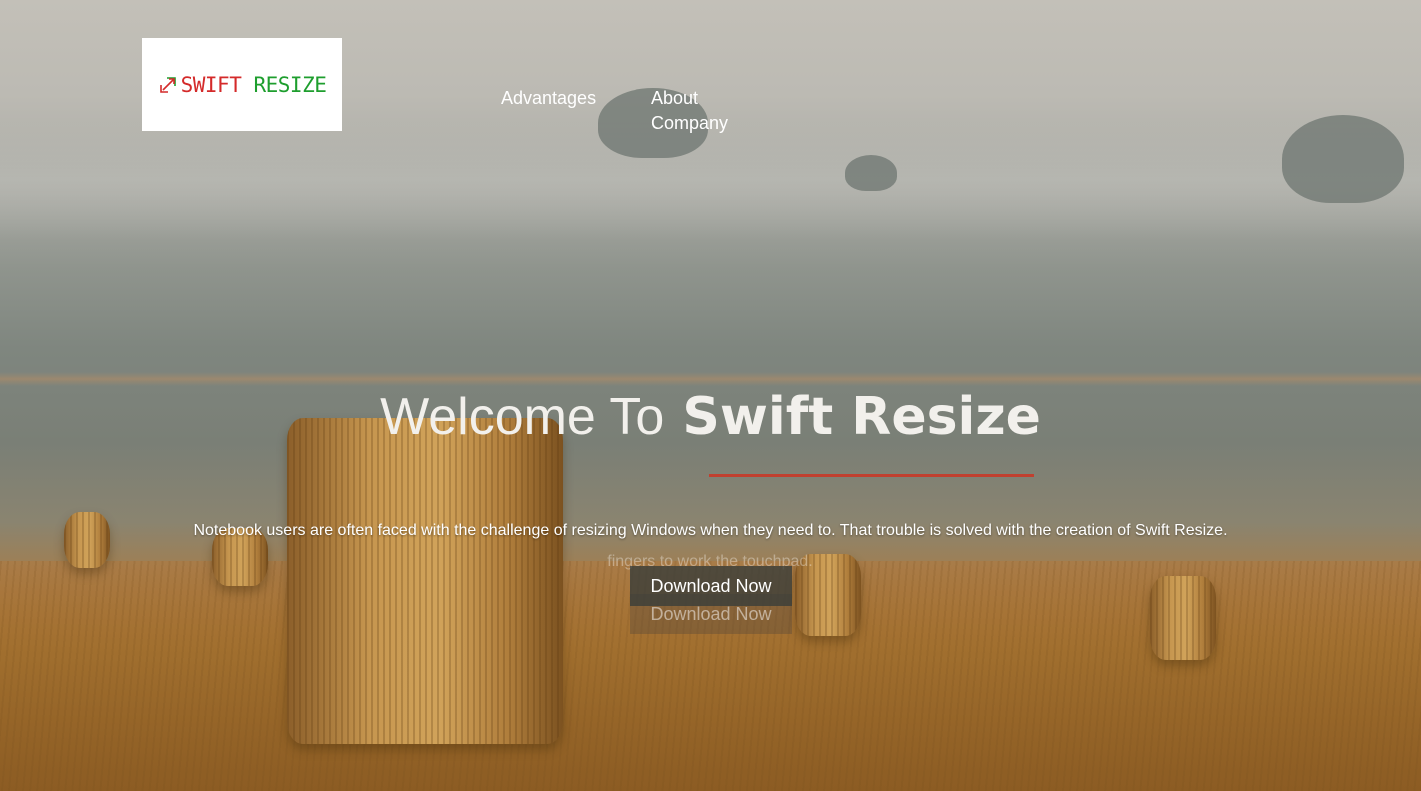 The width and height of the screenshot is (1421, 791). Describe the element at coordinates (1343, 159) in the screenshot. I see `tree-right` at that location.